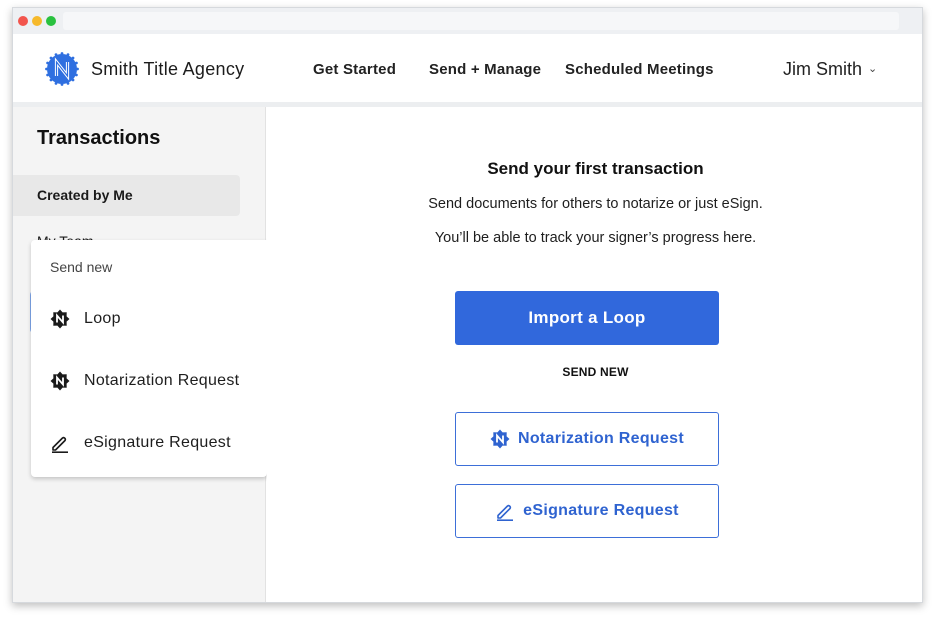 Image resolution: width=941 pixels, height=625 pixels. I want to click on title-bar, so click(467, 21).